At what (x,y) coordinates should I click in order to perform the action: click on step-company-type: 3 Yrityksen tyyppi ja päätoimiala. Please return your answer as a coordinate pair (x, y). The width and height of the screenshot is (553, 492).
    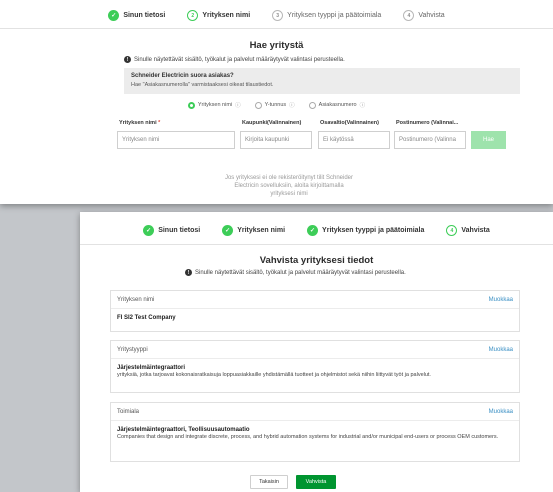
    Looking at the image, I should click on (326, 15).